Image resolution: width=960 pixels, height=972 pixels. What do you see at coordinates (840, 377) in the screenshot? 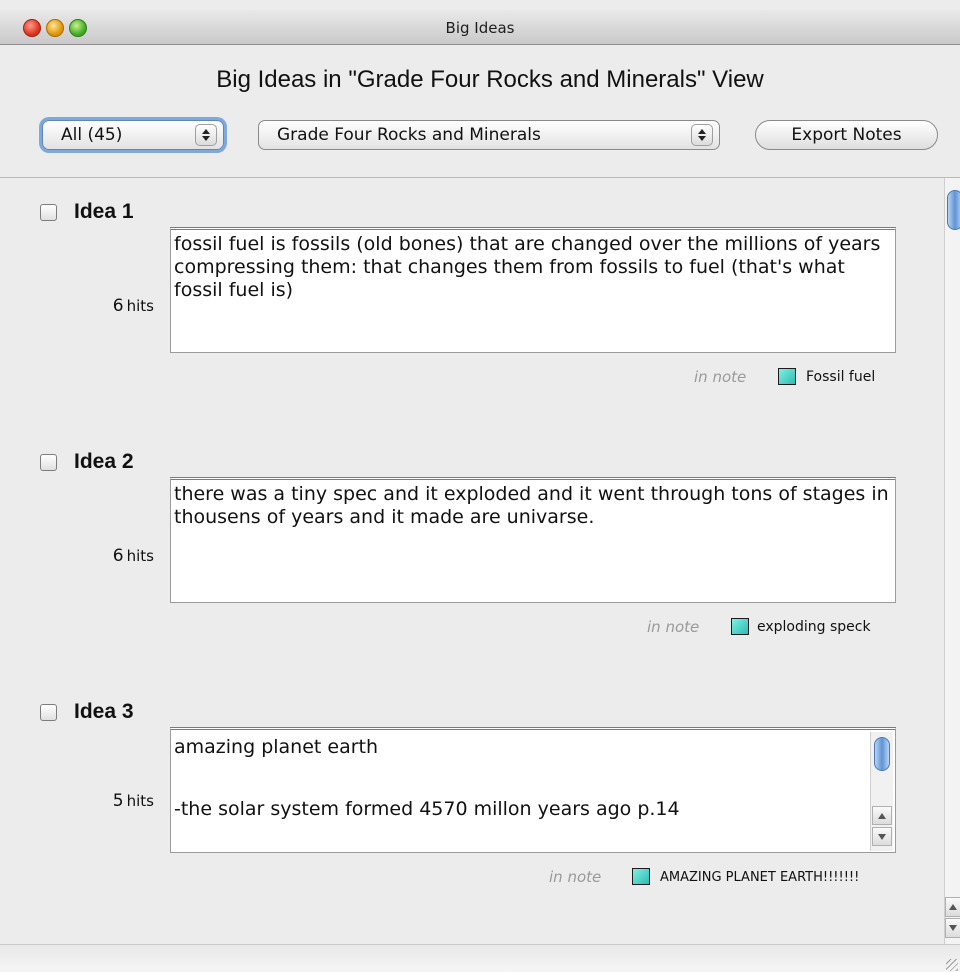
I see `source-note-link: Fossil fuel` at bounding box center [840, 377].